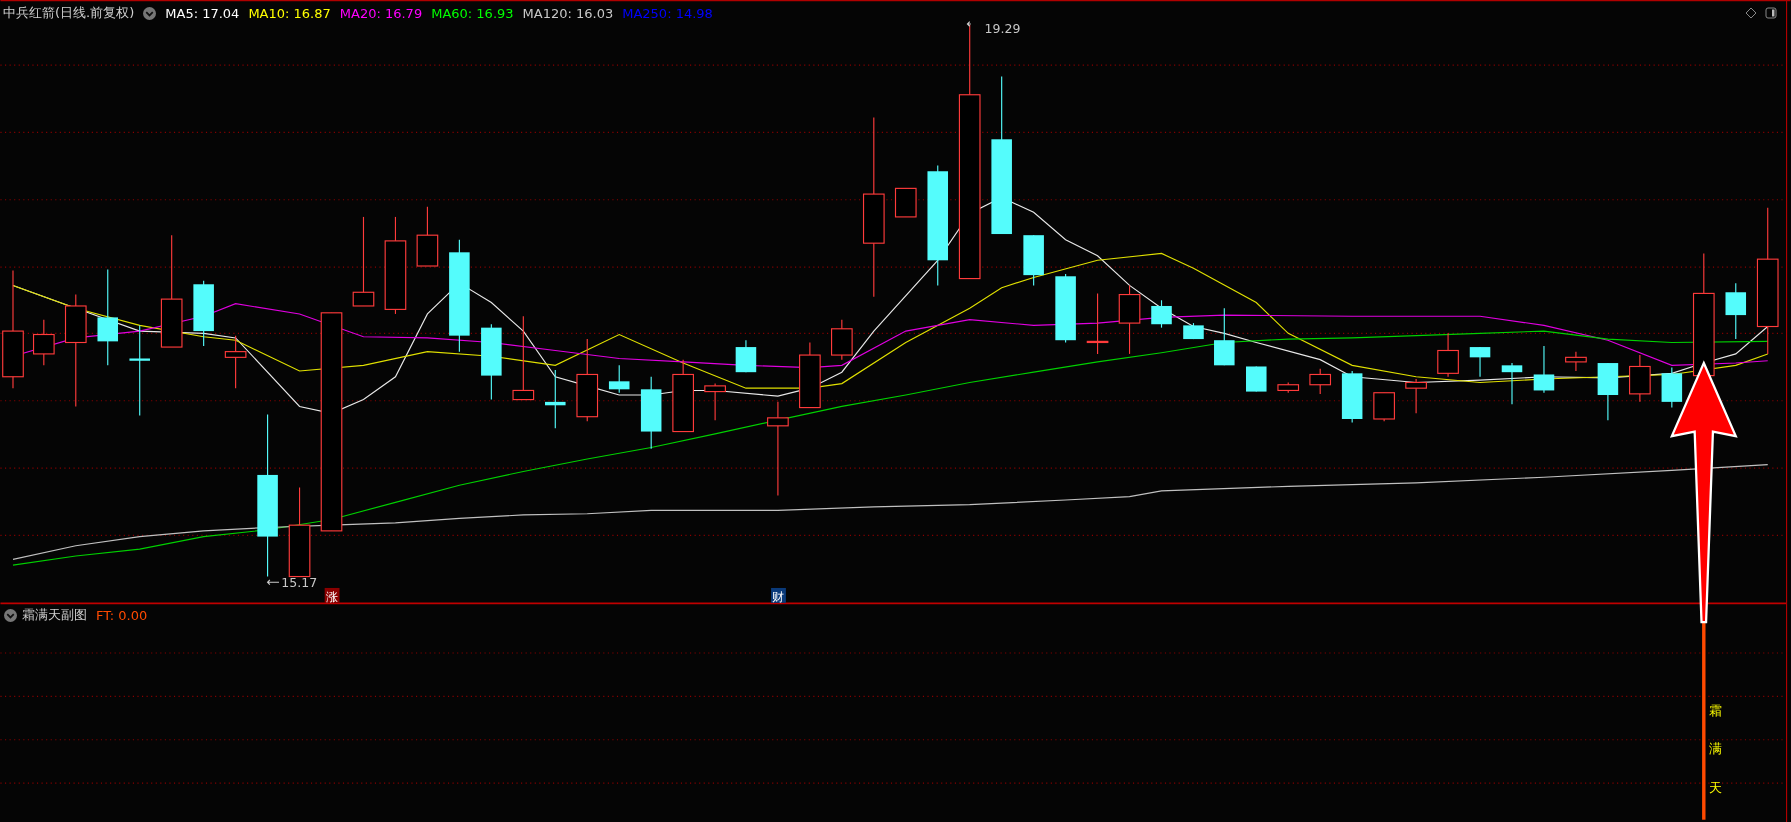 This screenshot has width=1791, height=822. What do you see at coordinates (667, 13) in the screenshot?
I see `indicator-value: MA250: 14.98` at bounding box center [667, 13].